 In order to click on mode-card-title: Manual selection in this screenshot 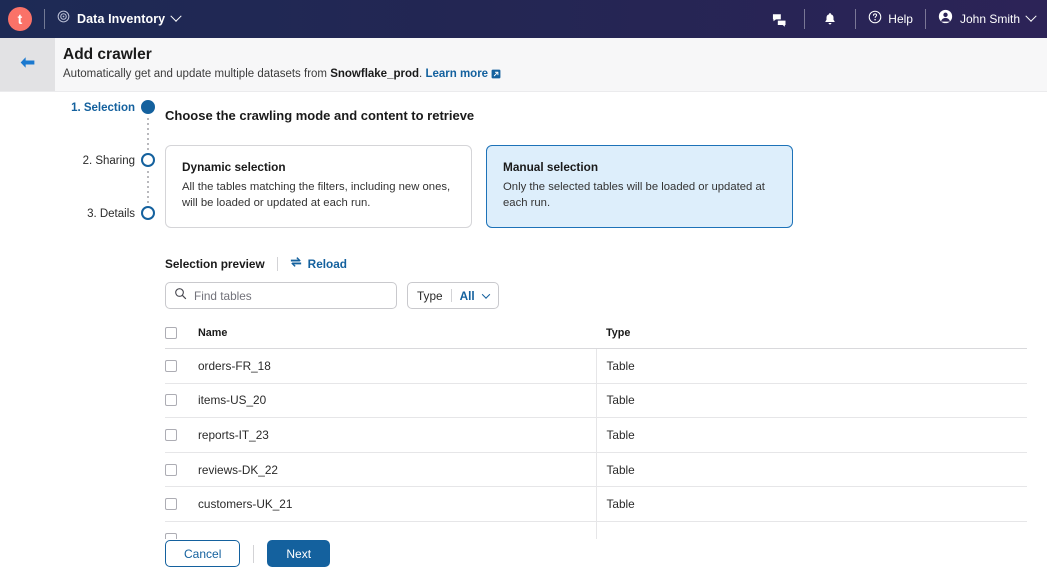, I will do `click(551, 167)`.